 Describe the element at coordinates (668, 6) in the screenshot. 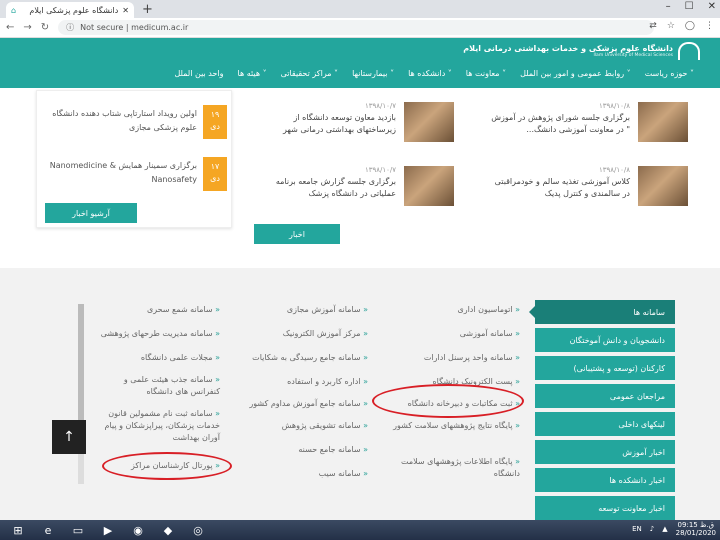

I see `minimize-button: –` at that location.